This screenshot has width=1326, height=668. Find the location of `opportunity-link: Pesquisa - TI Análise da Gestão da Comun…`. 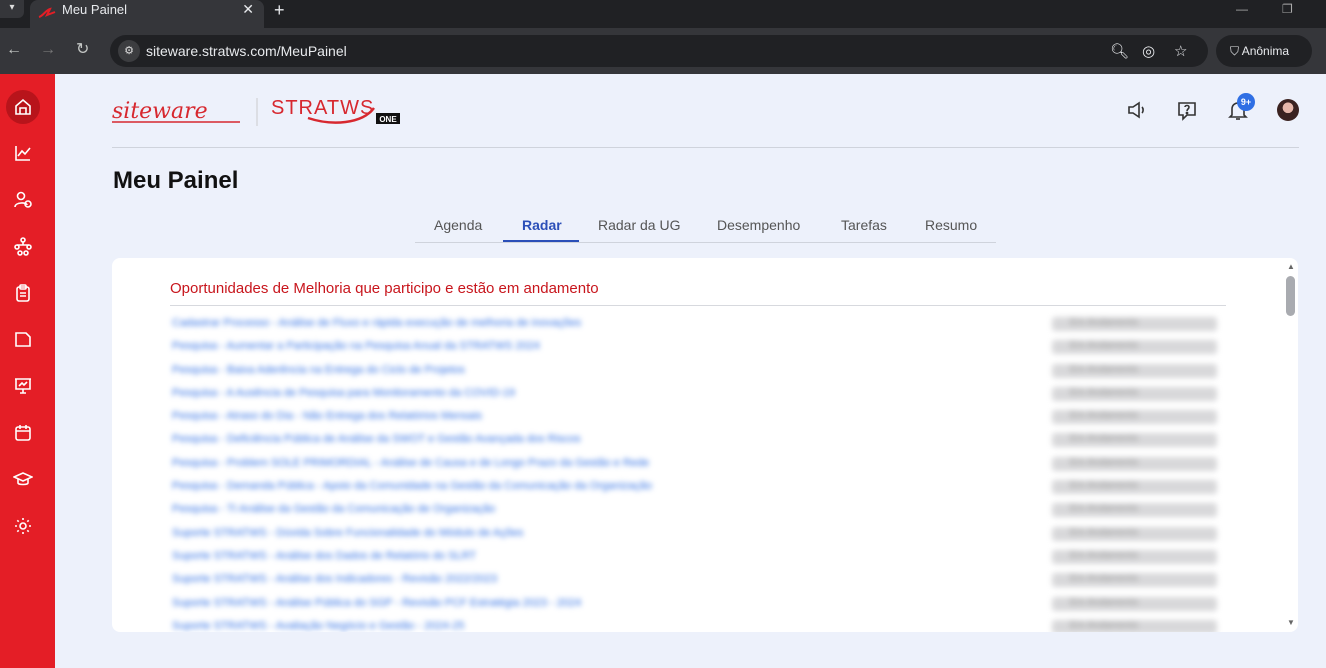

opportunity-link: Pesquisa - TI Análise da Gestão da Comun… is located at coordinates (333, 509).